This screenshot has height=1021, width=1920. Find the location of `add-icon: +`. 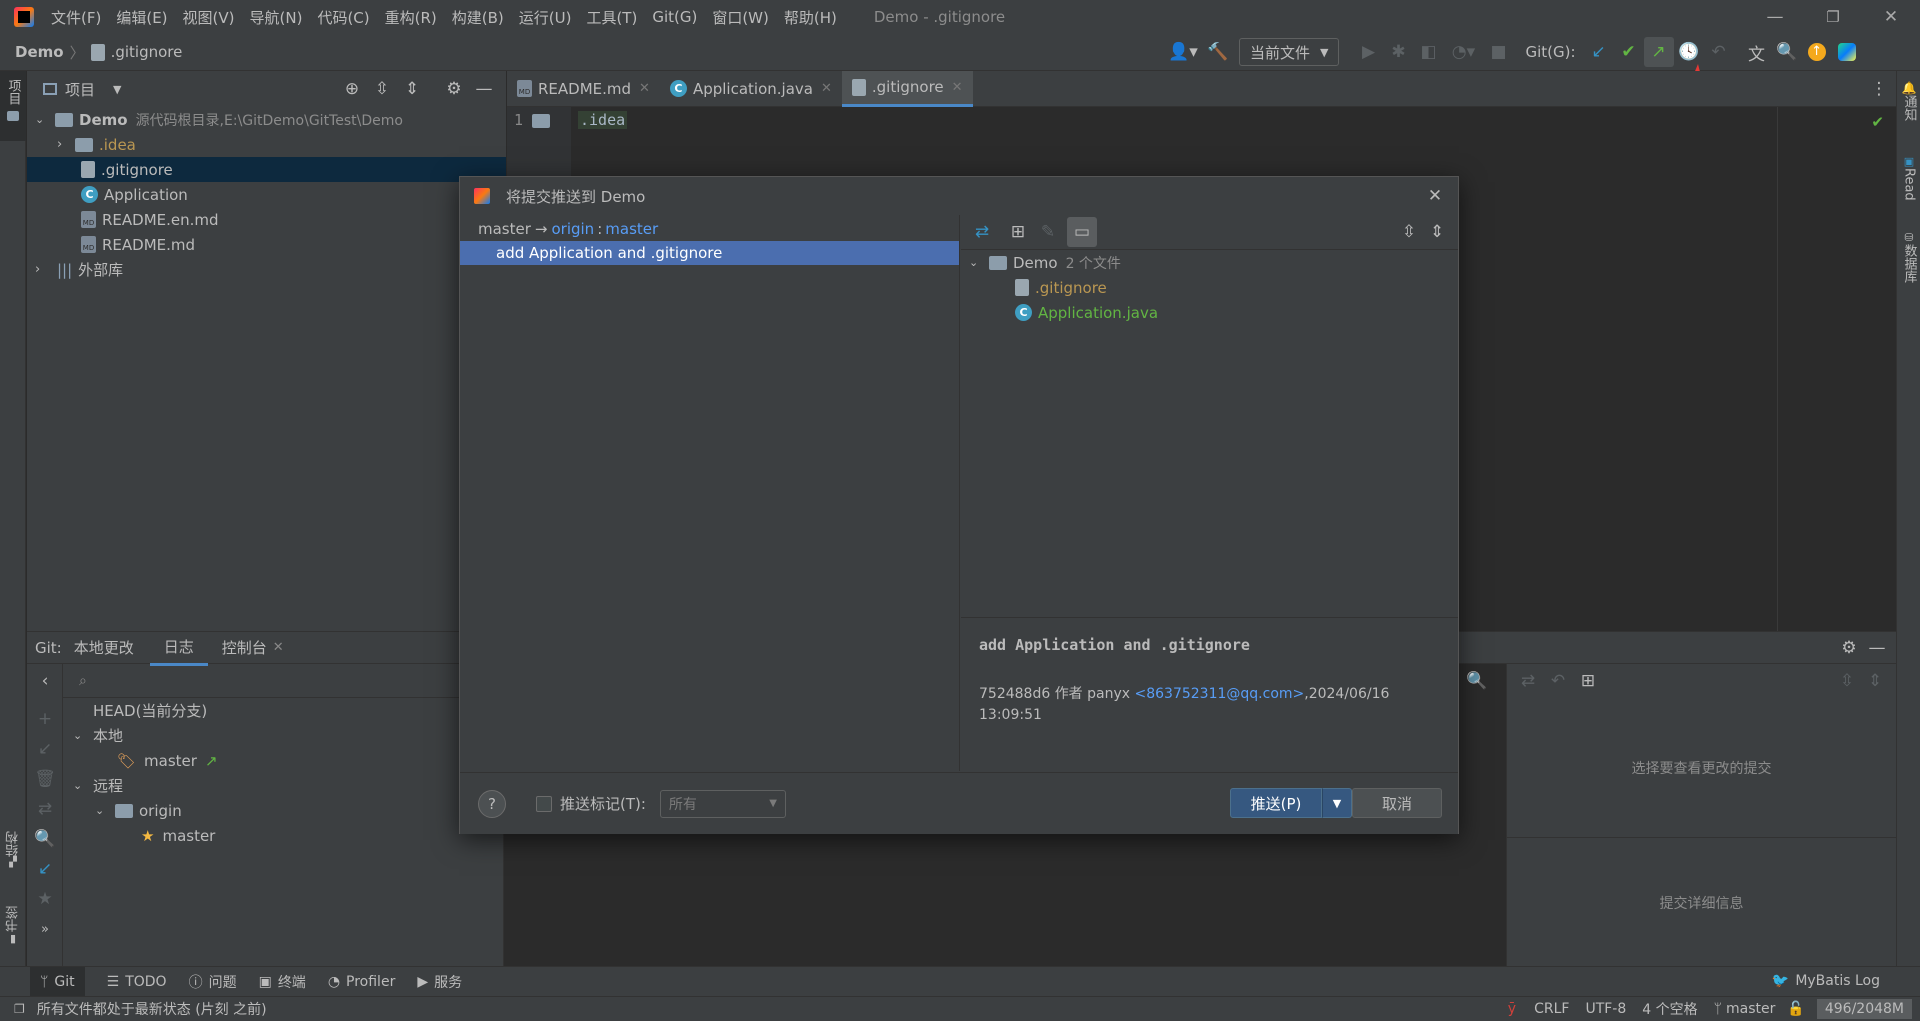

add-icon: + is located at coordinates (45, 719).